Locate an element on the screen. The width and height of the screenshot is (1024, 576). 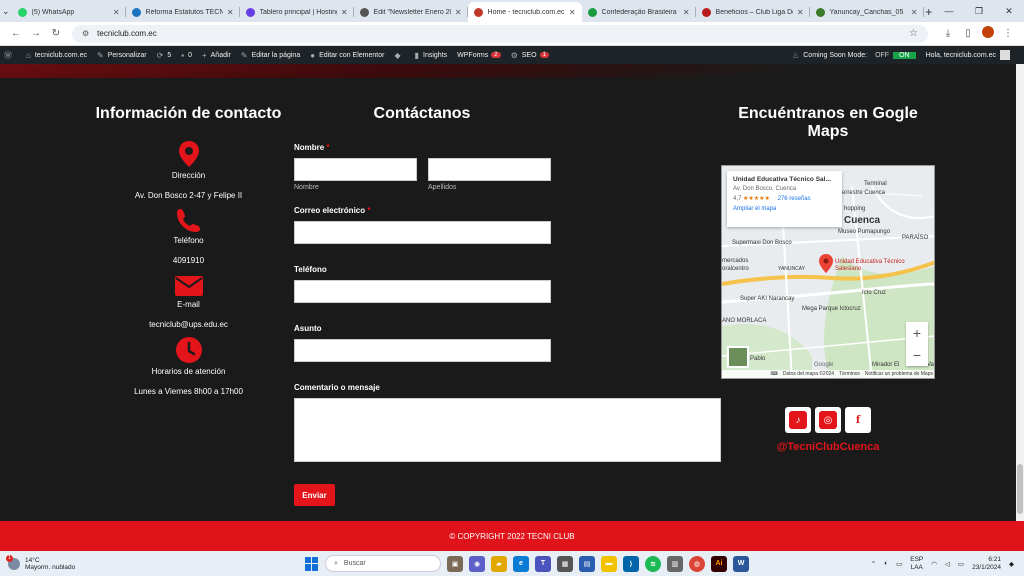
wp-wpforms-link: WPForms 2 is located at coordinates (479, 55).